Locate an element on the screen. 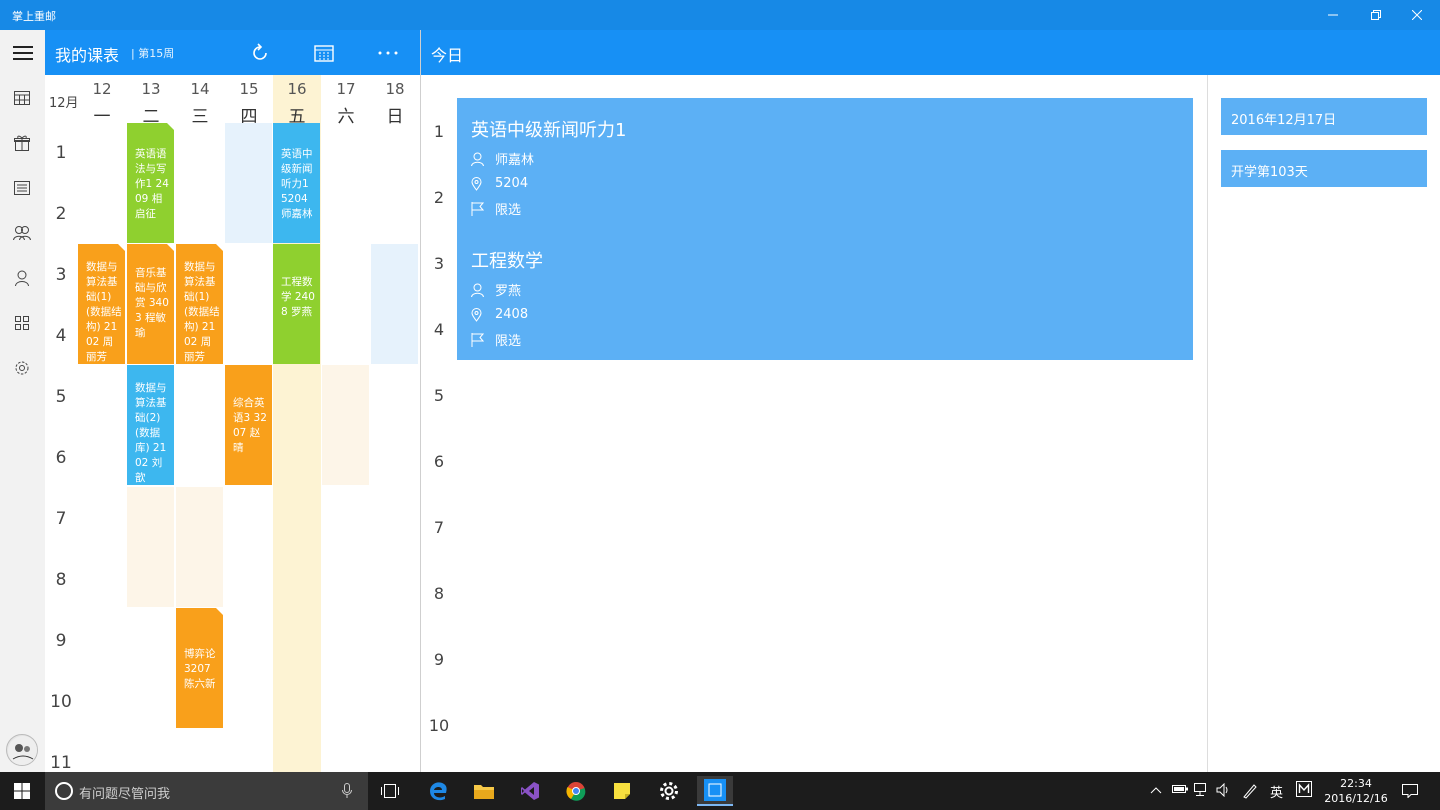 This screenshot has width=1440, height=810. month-label: 12月 is located at coordinates (64, 103).